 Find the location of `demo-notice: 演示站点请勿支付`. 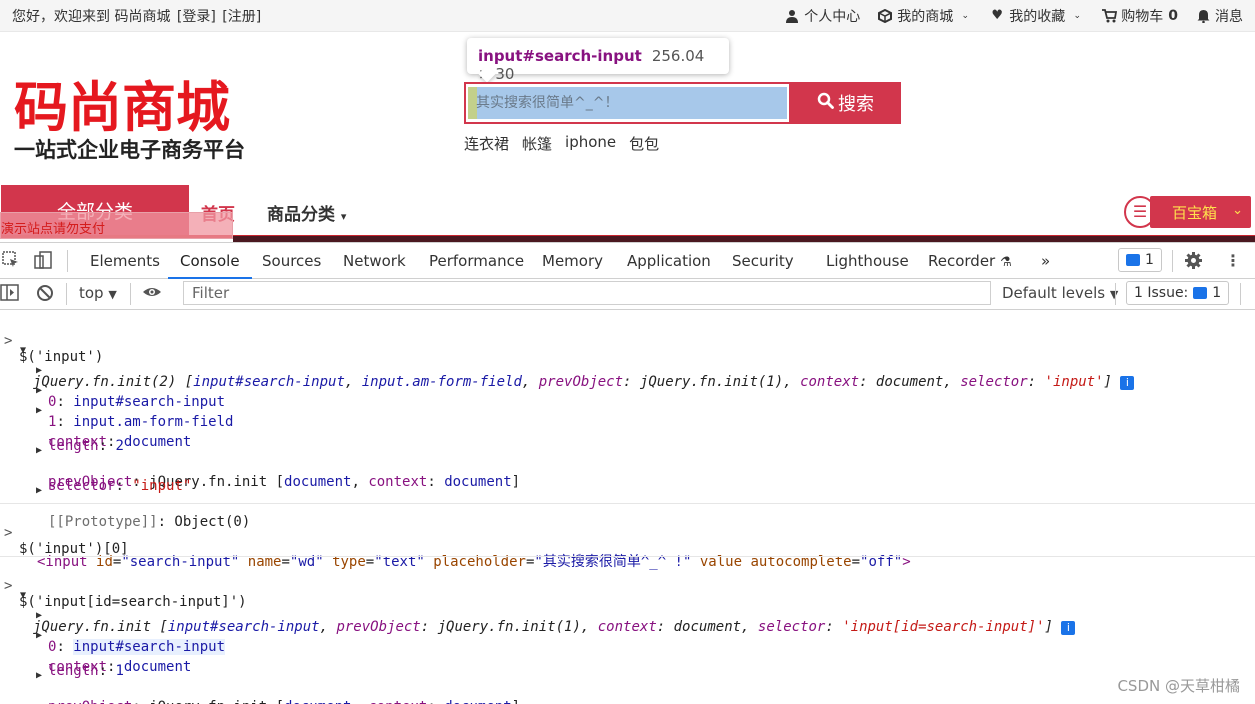

demo-notice: 演示站点请勿支付 is located at coordinates (116, 225).